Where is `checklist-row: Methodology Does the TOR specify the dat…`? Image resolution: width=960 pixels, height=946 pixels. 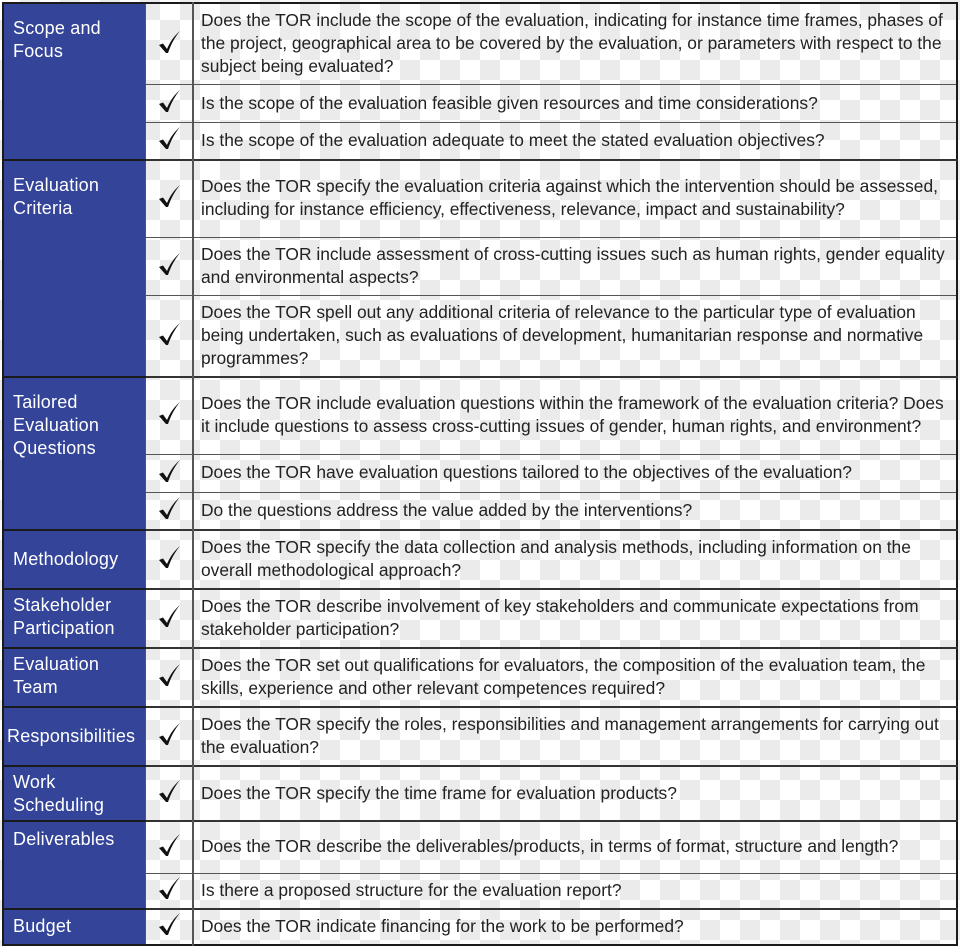 checklist-row: Methodology Does the TOR specify the dat… is located at coordinates (480, 559).